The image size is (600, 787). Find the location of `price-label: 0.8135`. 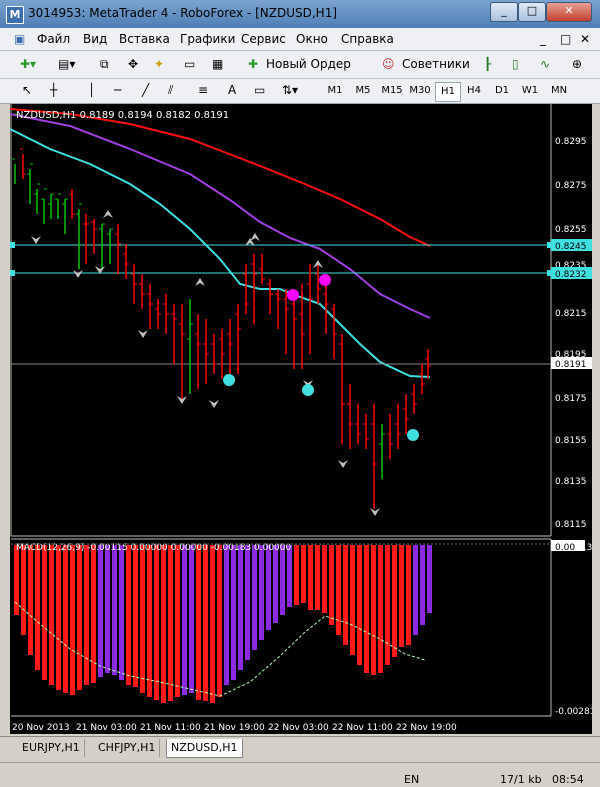

price-label: 0.8135 is located at coordinates (571, 482).